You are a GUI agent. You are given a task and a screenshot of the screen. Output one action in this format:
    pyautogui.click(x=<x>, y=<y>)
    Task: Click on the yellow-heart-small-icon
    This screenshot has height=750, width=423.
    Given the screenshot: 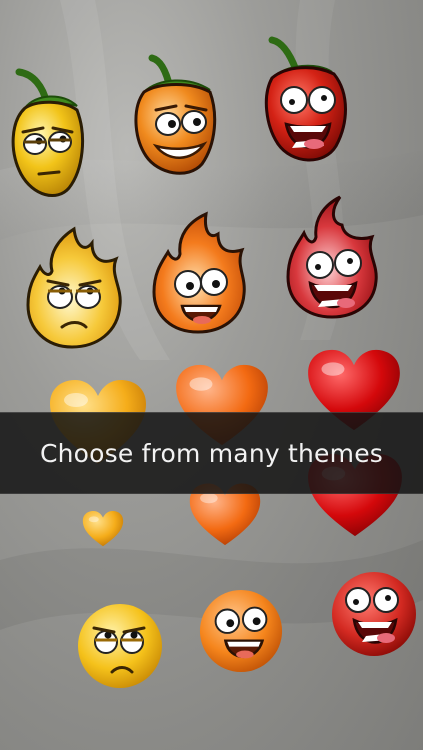 What is the action you would take?
    pyautogui.click(x=103, y=529)
    